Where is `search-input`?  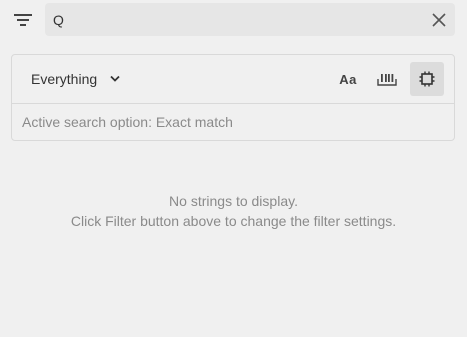 search-input is located at coordinates (233, 19).